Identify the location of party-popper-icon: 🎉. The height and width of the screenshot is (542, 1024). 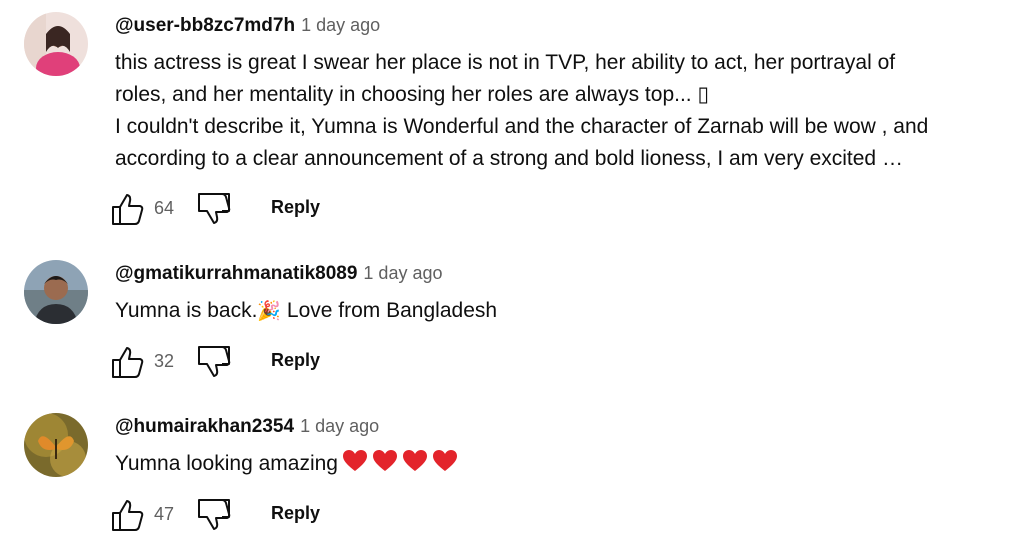
(269, 311).